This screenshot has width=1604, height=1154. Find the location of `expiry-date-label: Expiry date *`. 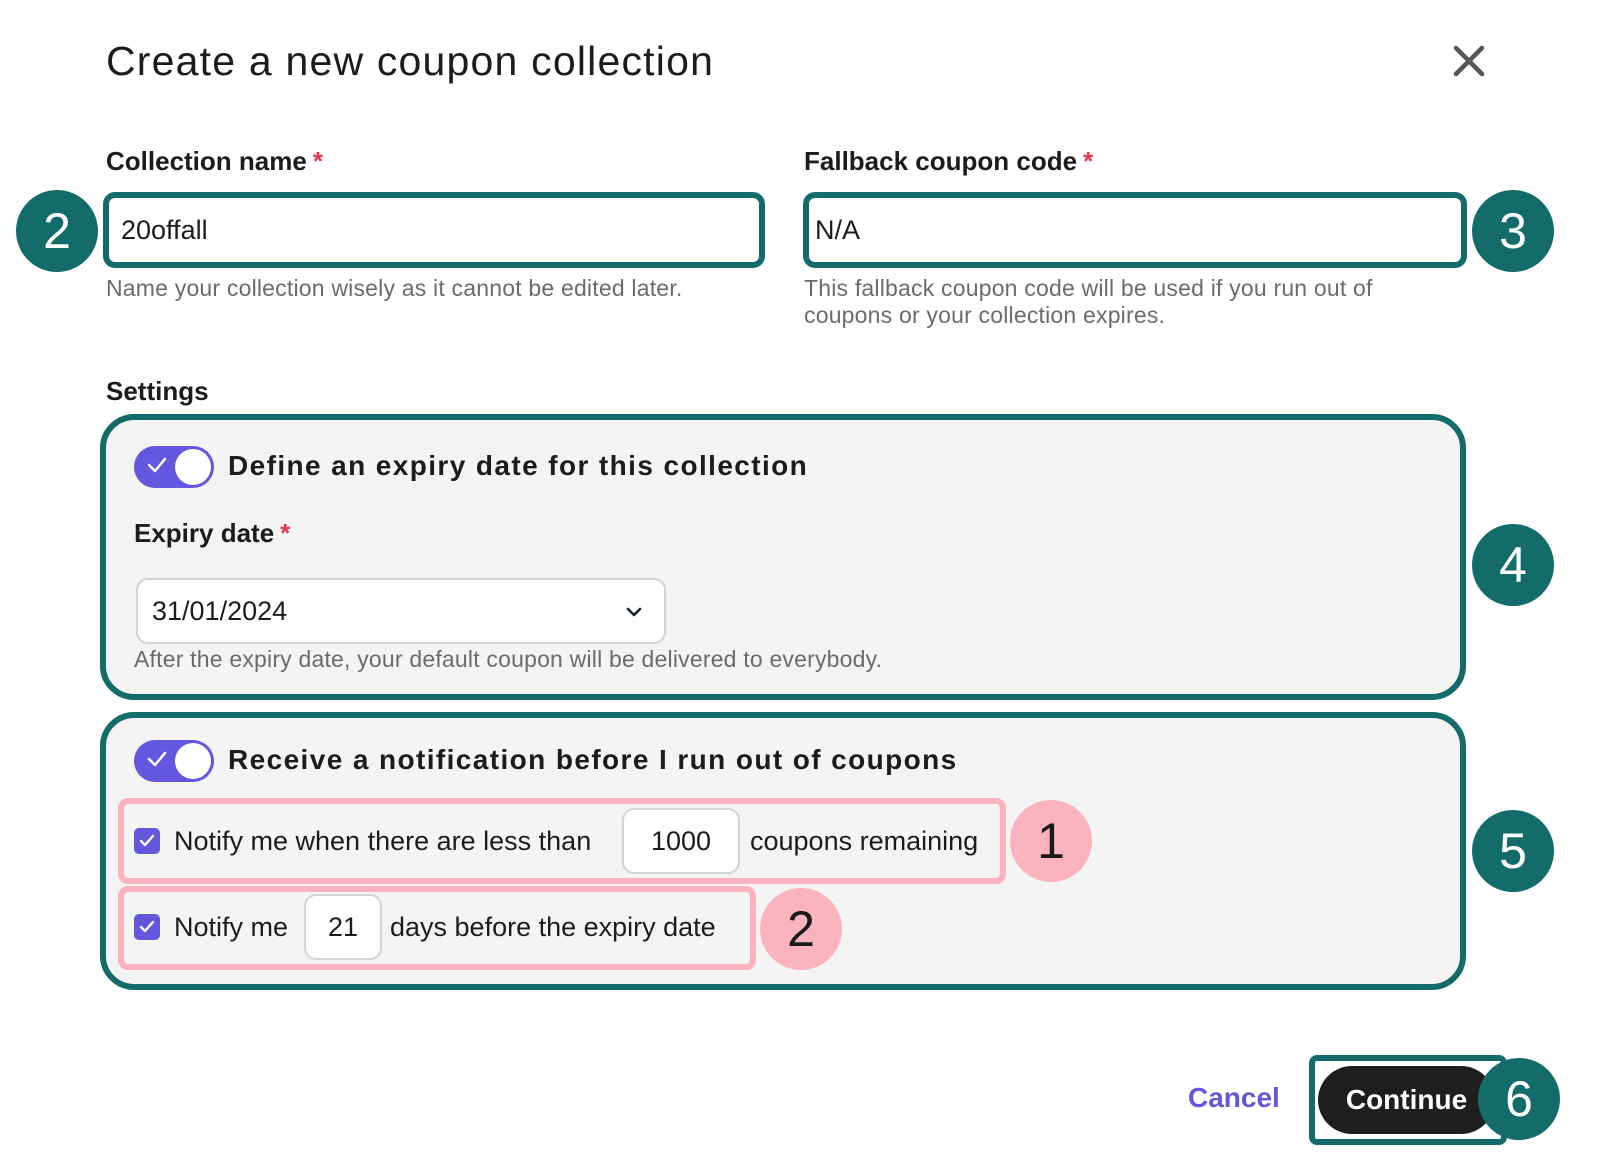

expiry-date-label: Expiry date * is located at coordinates (212, 533).